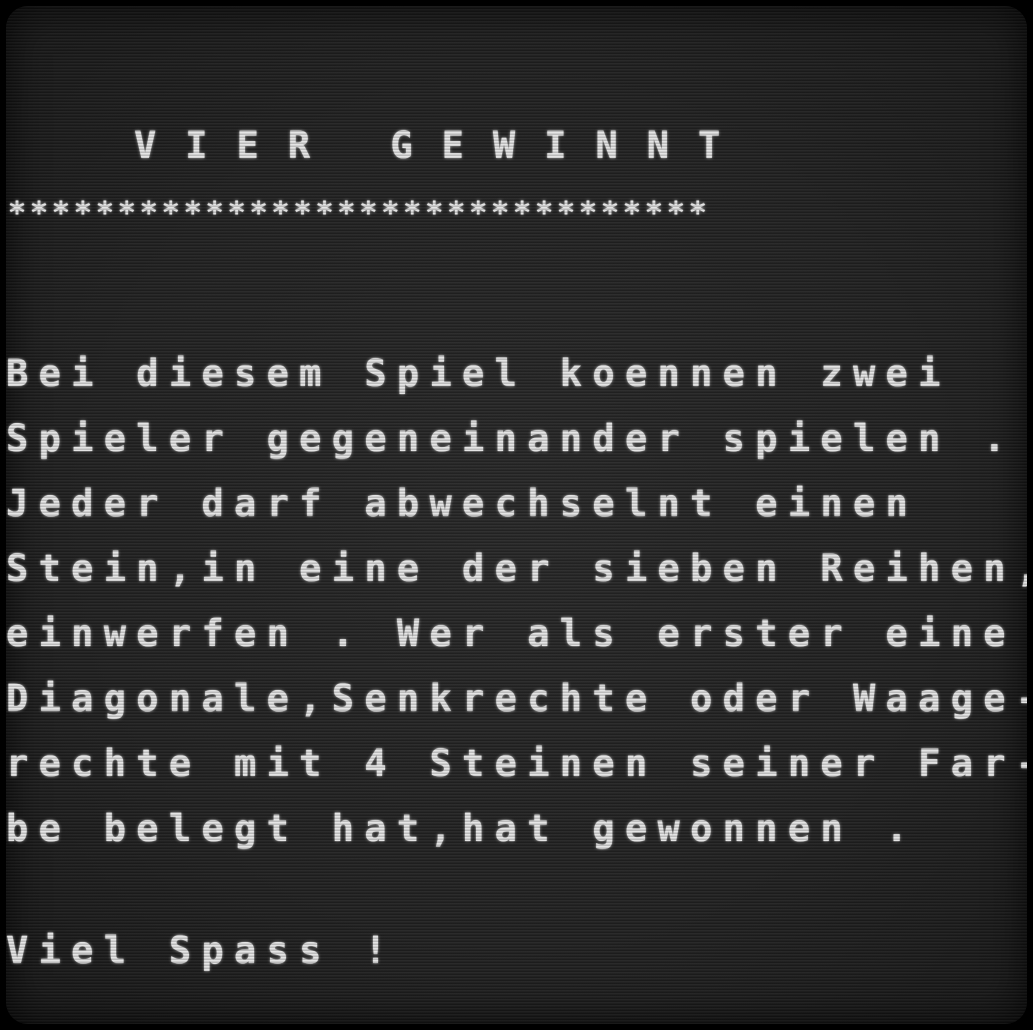  What do you see at coordinates (462, 828) in the screenshot?
I see `instruction-line-8: be belegt hat,hat gewonnen .` at bounding box center [462, 828].